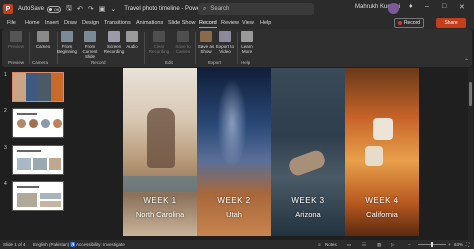  Describe the element at coordinates (159, 42) in the screenshot. I see `clear-recording-button: Clear Recording` at that location.